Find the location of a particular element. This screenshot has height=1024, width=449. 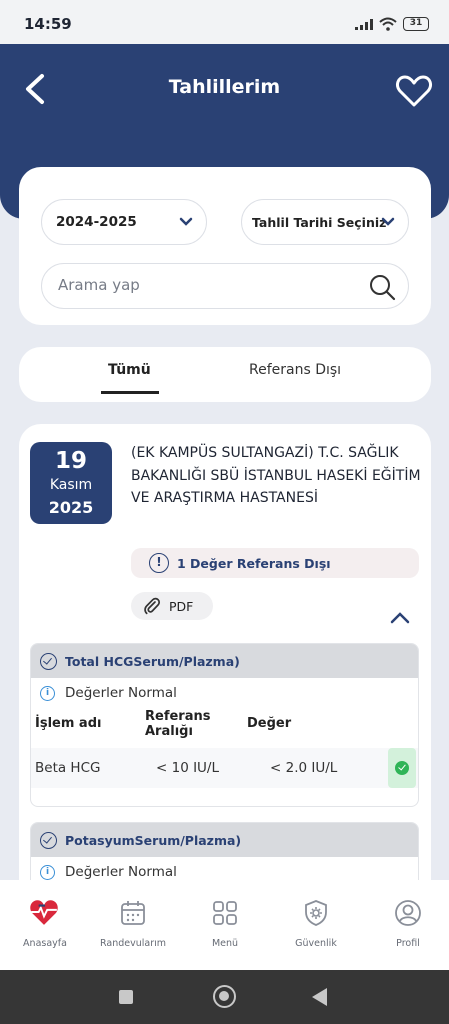

nav-item-menu: Menü is located at coordinates (225, 925).